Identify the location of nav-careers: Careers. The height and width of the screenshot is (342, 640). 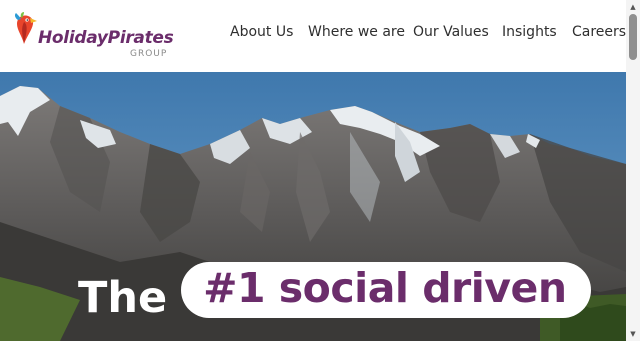
(599, 32).